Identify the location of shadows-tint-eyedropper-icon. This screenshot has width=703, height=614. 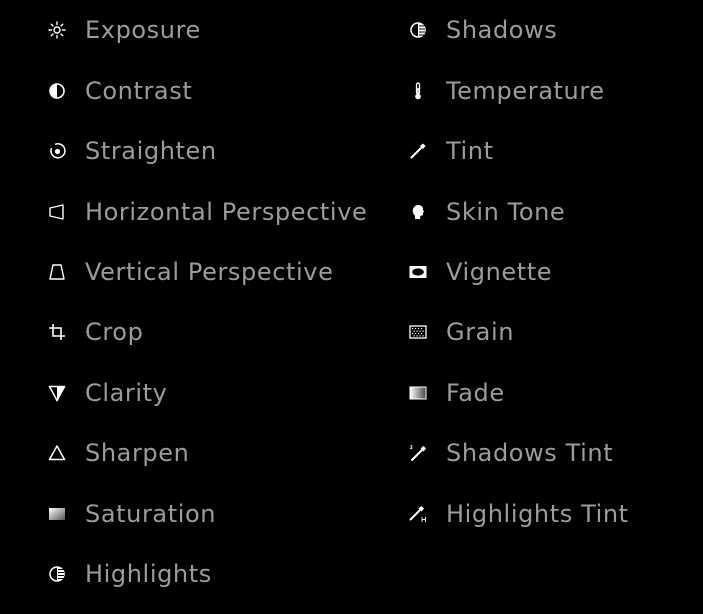
(418, 453).